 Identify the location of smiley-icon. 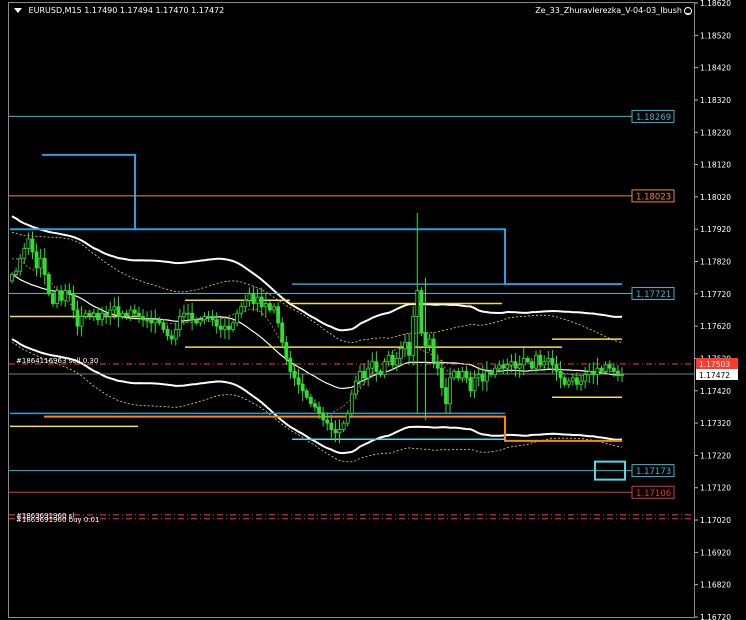
(688, 10).